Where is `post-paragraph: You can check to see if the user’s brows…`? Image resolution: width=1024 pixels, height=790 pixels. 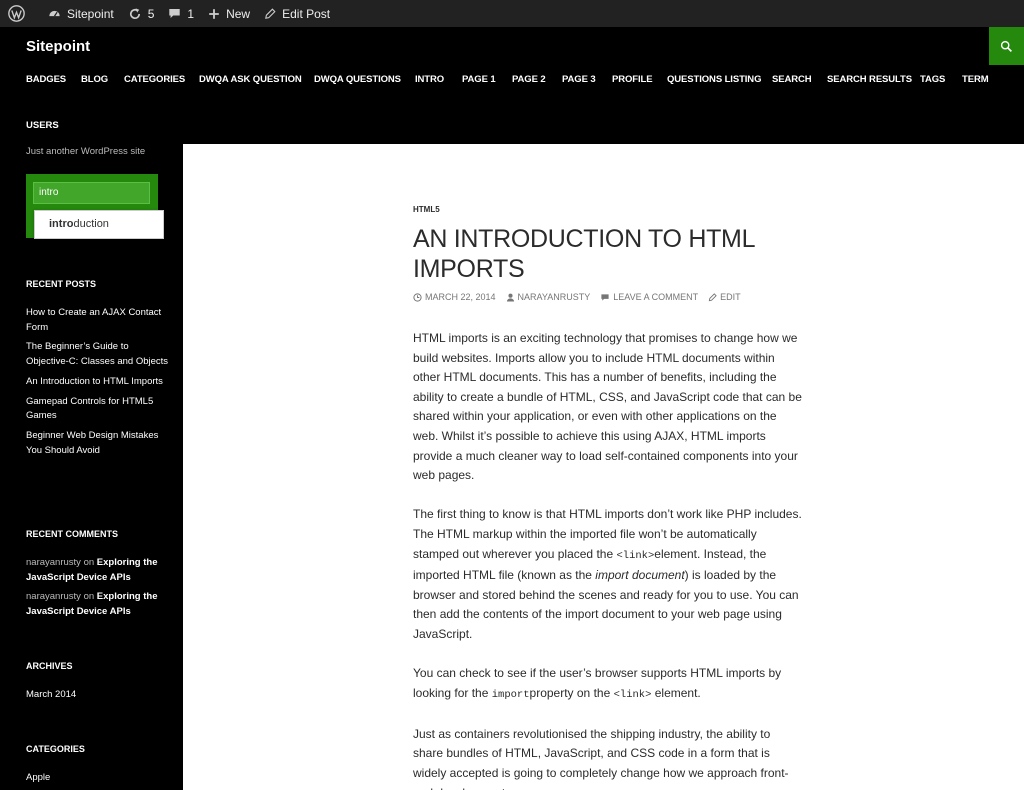 post-paragraph: You can check to see if the user’s brows… is located at coordinates (608, 684).